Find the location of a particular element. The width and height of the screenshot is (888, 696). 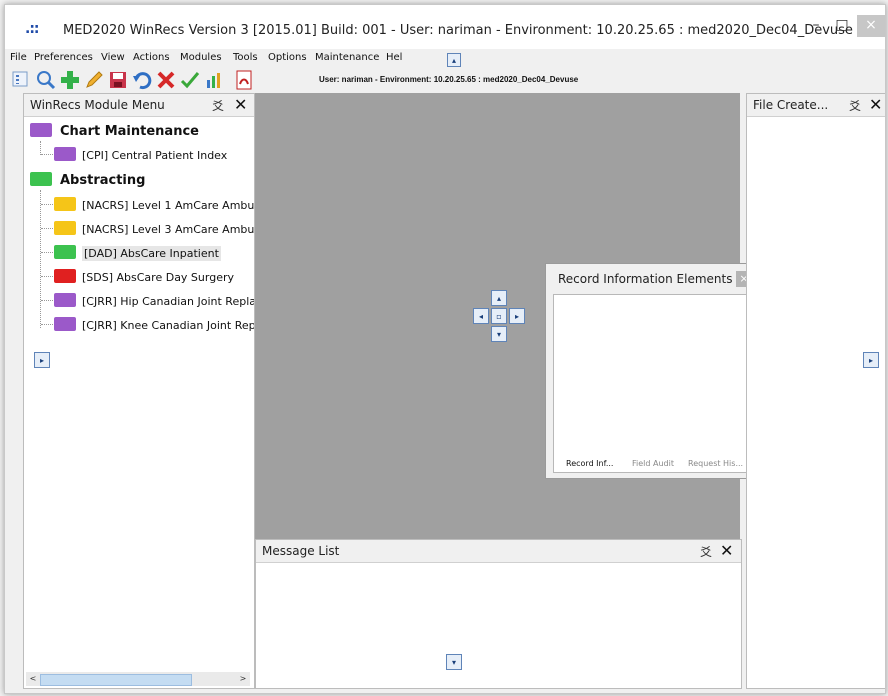

tree-item-nacrs-level1: [NACRS] Level 1 AmCare Ambulatory is located at coordinates (154, 206).